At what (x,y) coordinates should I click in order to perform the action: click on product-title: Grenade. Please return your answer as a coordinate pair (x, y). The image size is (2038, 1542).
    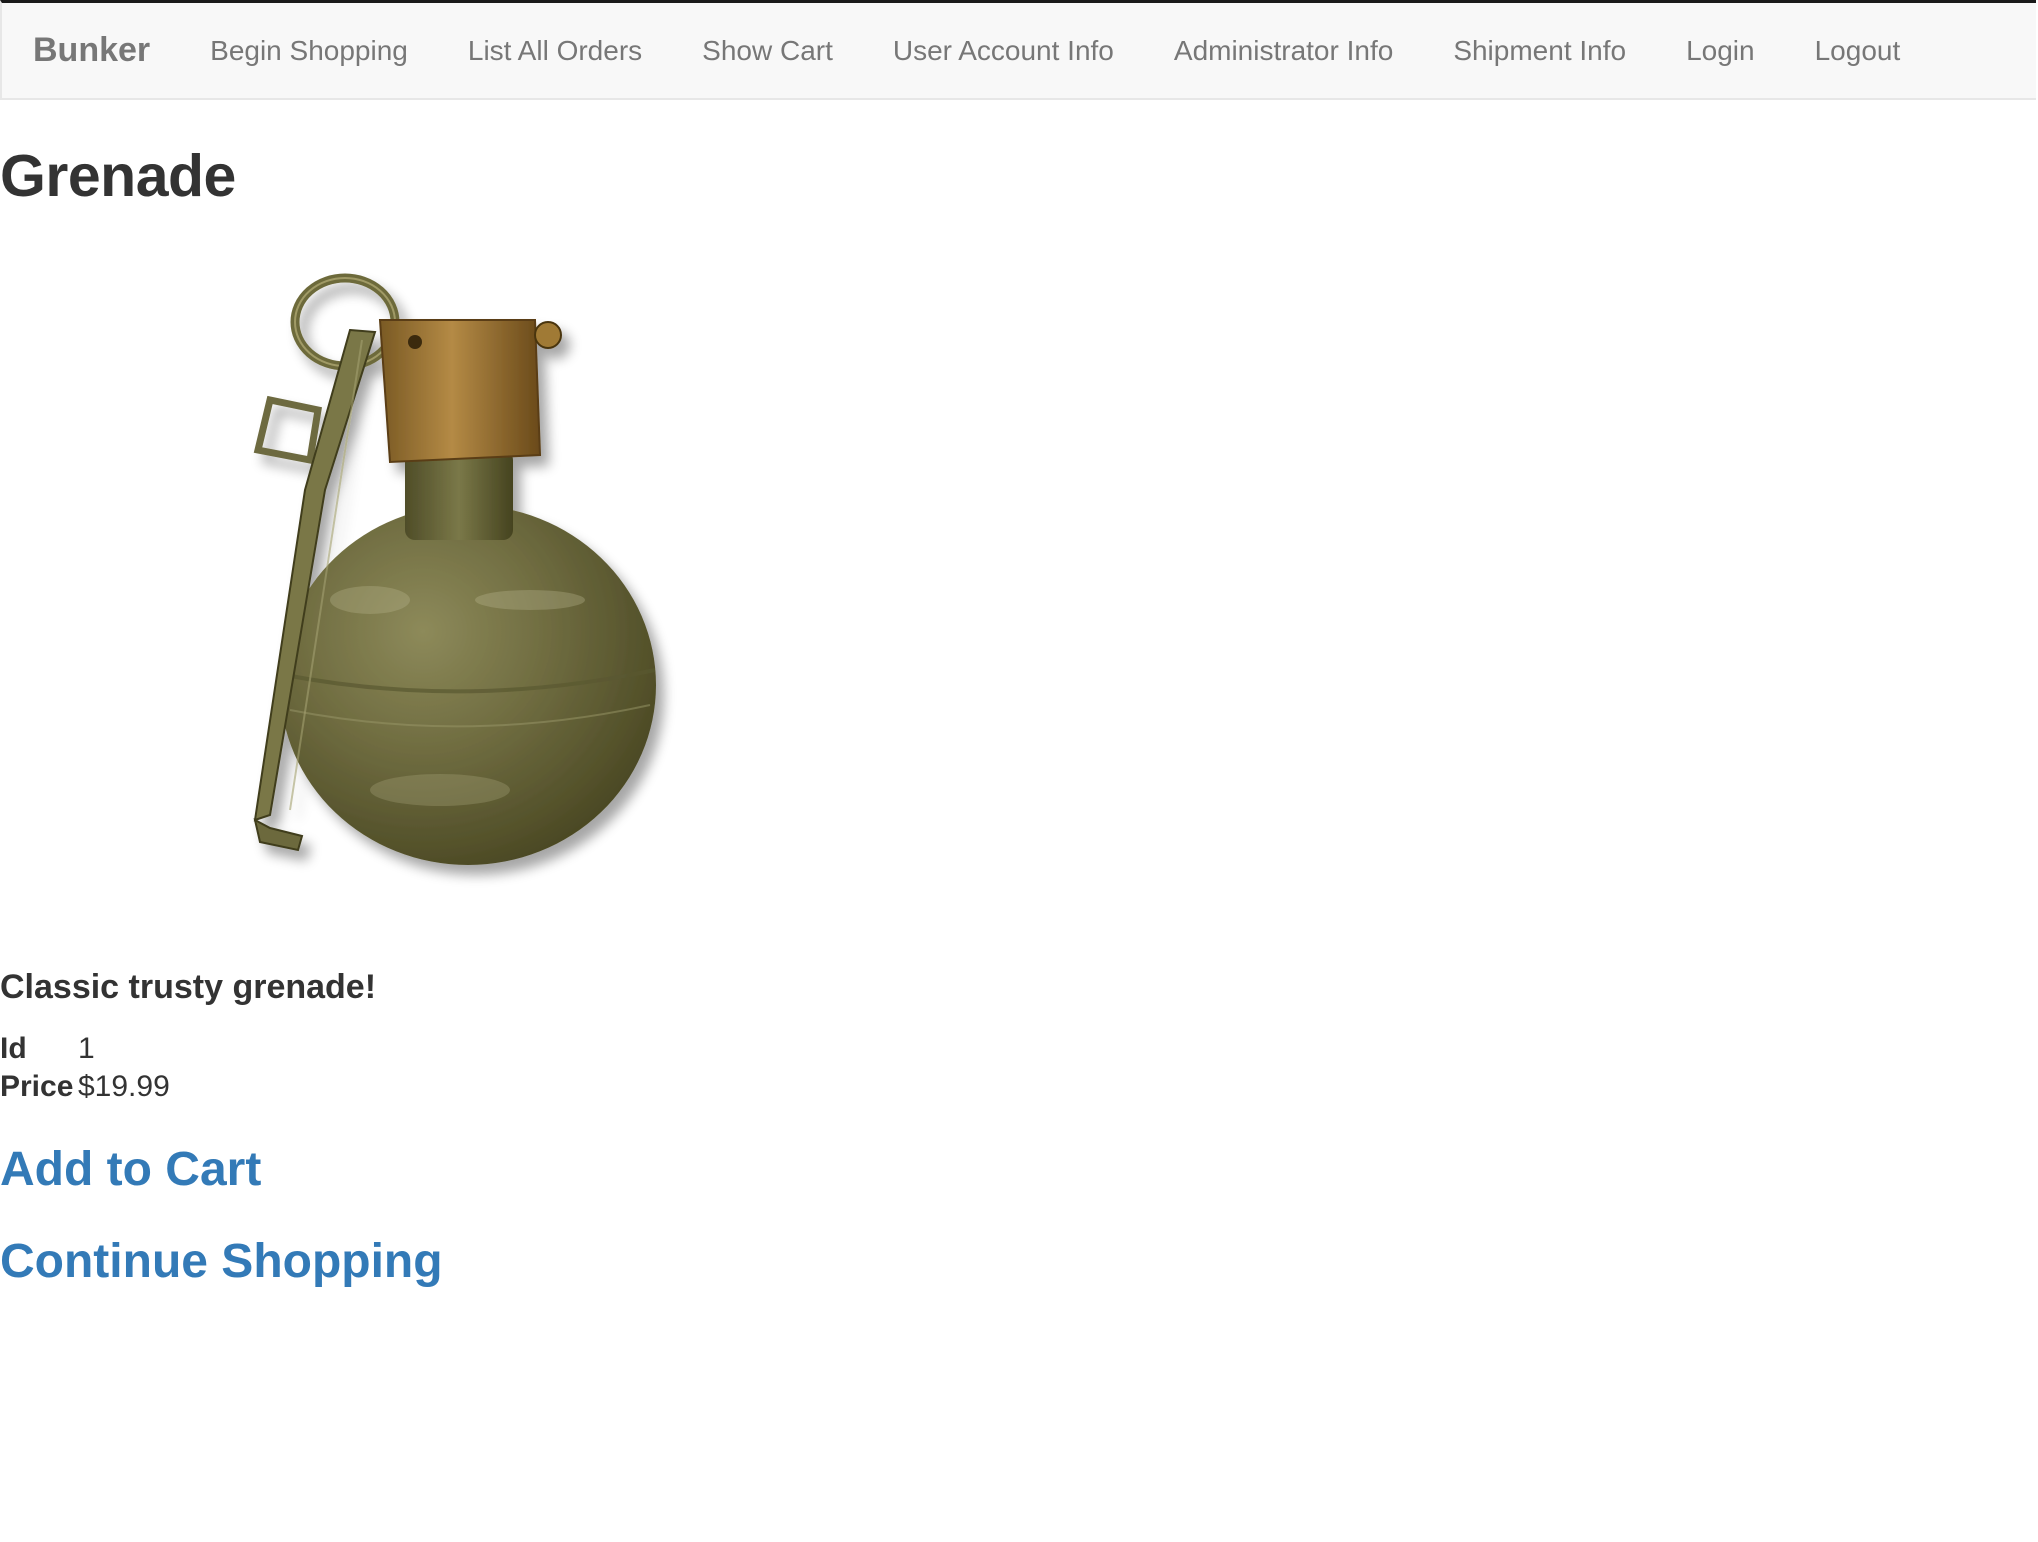
    Looking at the image, I should click on (118, 176).